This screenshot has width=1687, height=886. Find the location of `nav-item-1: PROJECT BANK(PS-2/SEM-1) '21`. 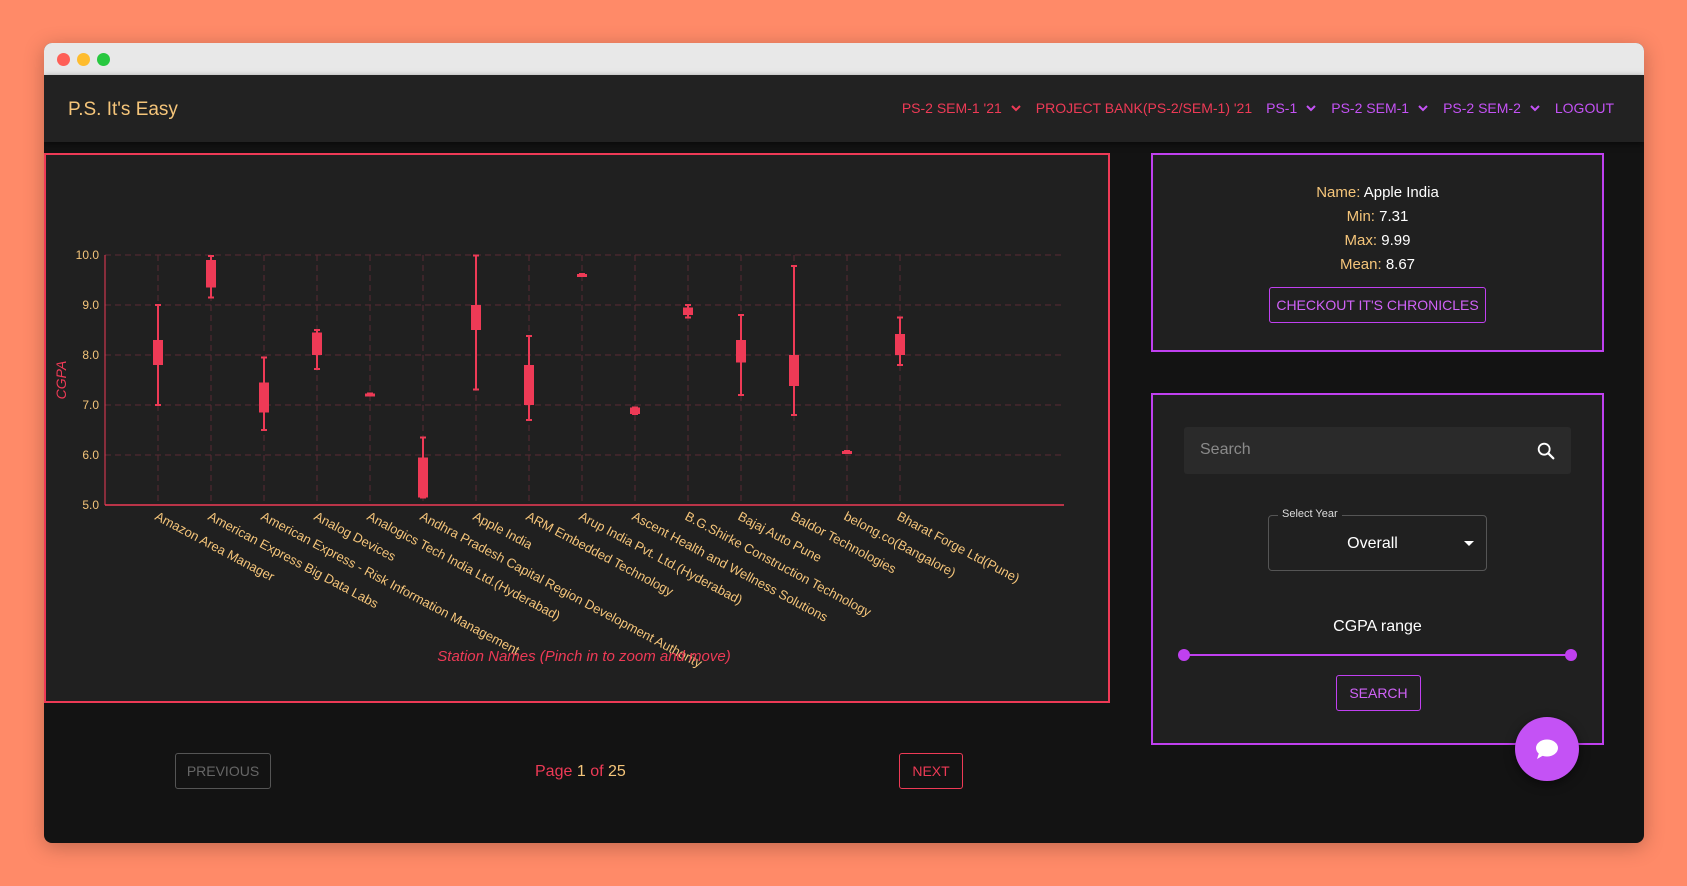

nav-item-1: PROJECT BANK(PS-2/SEM-1) '21 is located at coordinates (1144, 108).